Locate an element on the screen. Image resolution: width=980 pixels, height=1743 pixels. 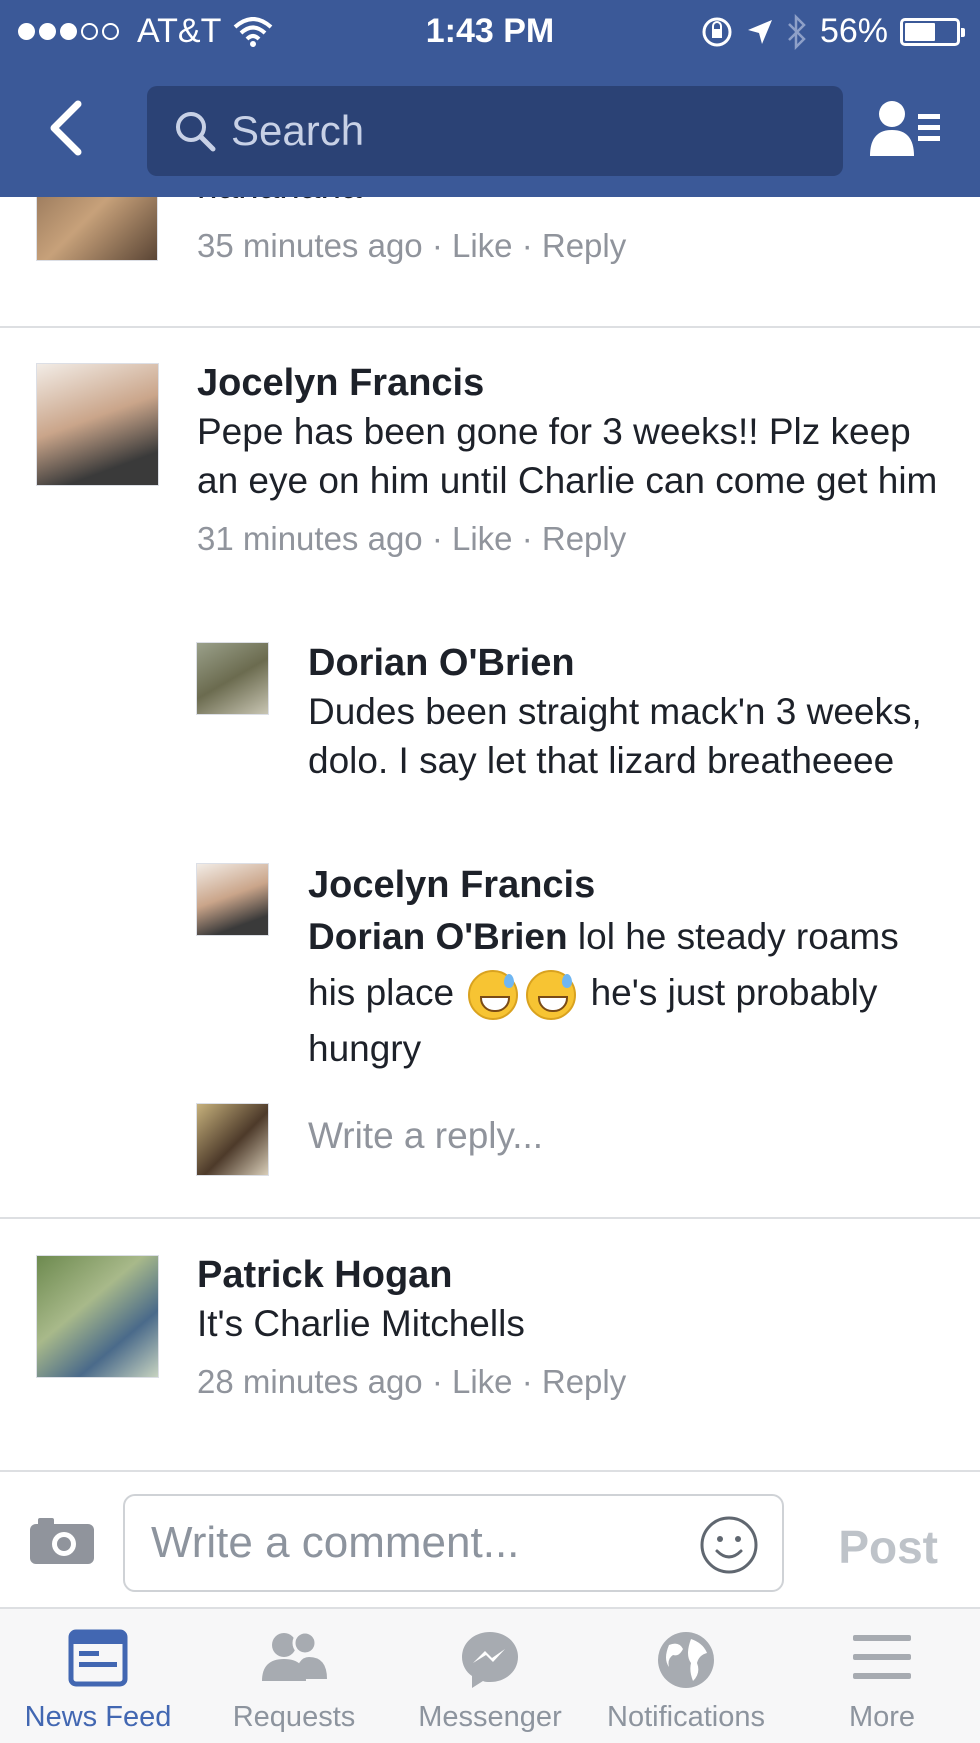
back-chevron-icon is located at coordinates (70, 128).